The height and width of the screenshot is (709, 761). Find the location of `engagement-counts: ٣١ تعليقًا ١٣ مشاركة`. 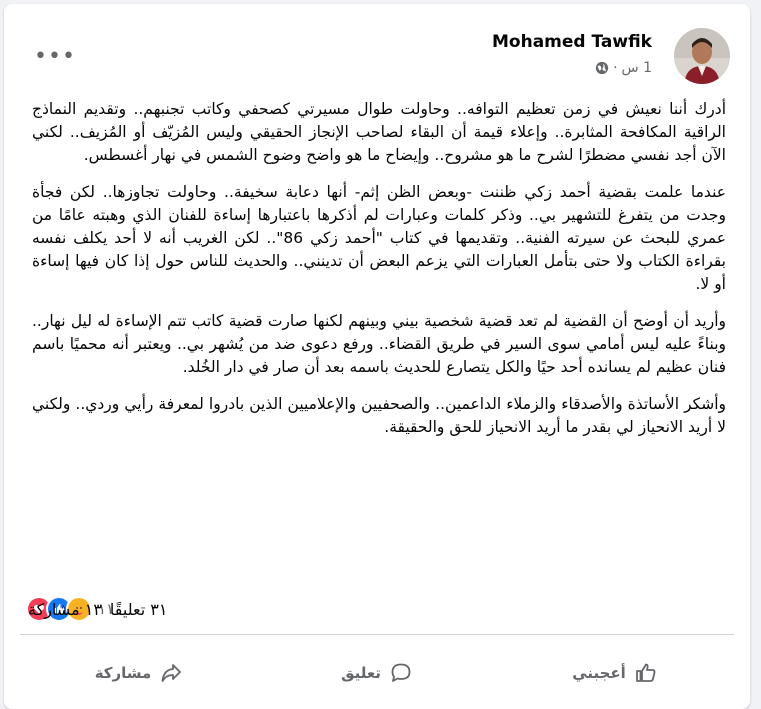

engagement-counts: ٣١ تعليقًا ١٣ مشاركة is located at coordinates (97, 609).